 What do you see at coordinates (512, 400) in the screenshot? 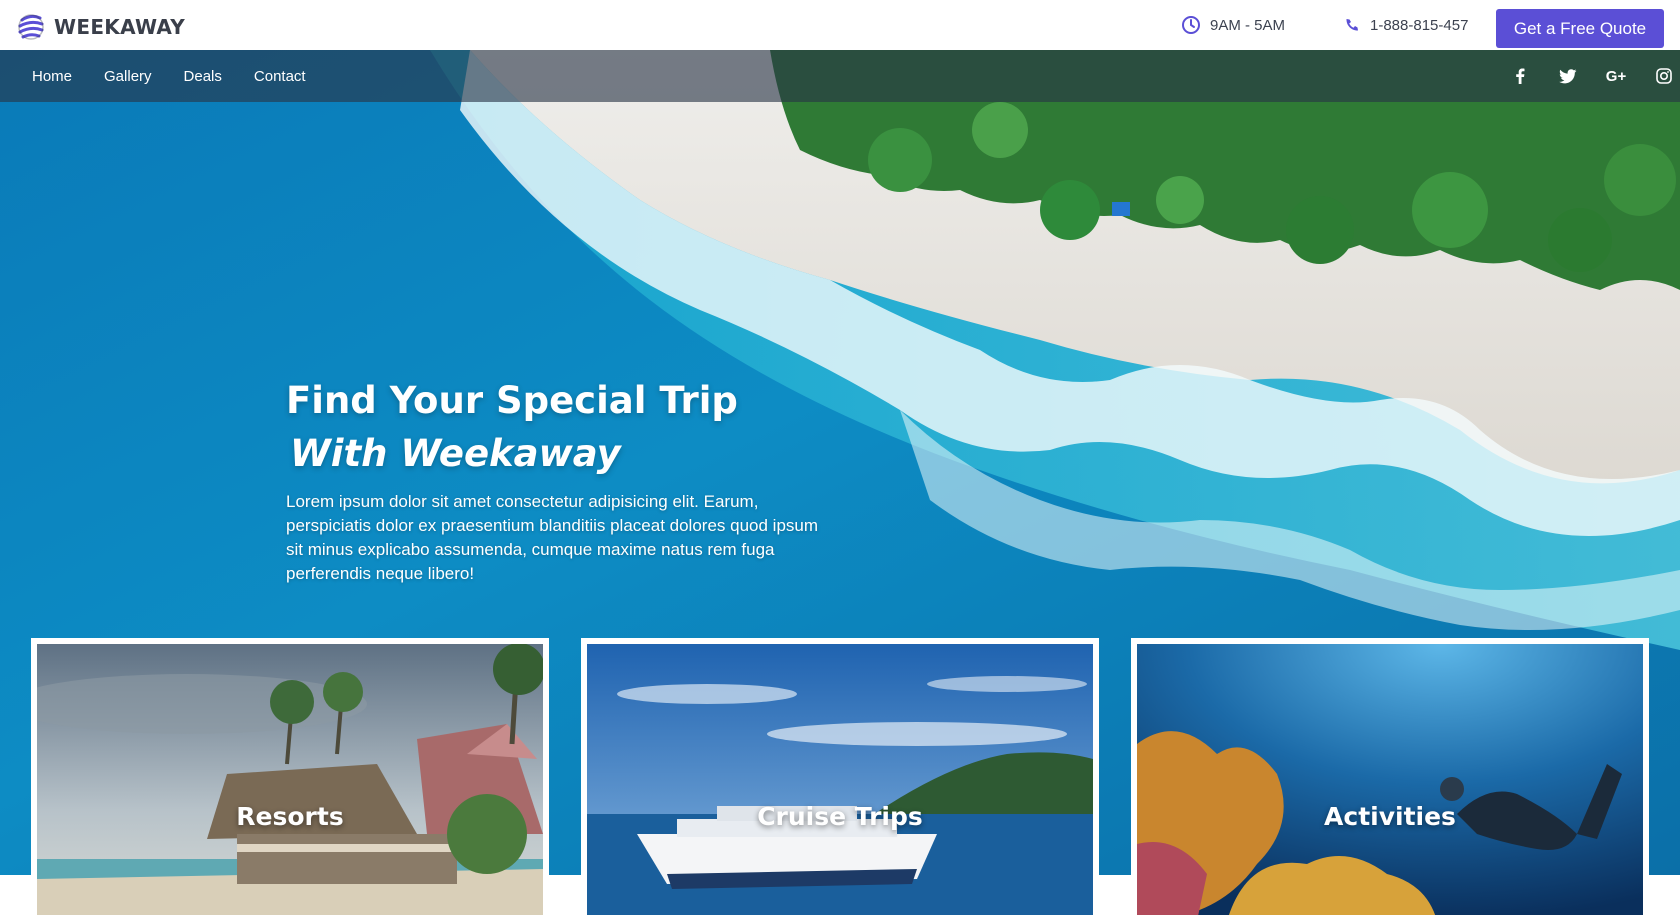
I see `hero-title: Find Your Special Trip` at bounding box center [512, 400].